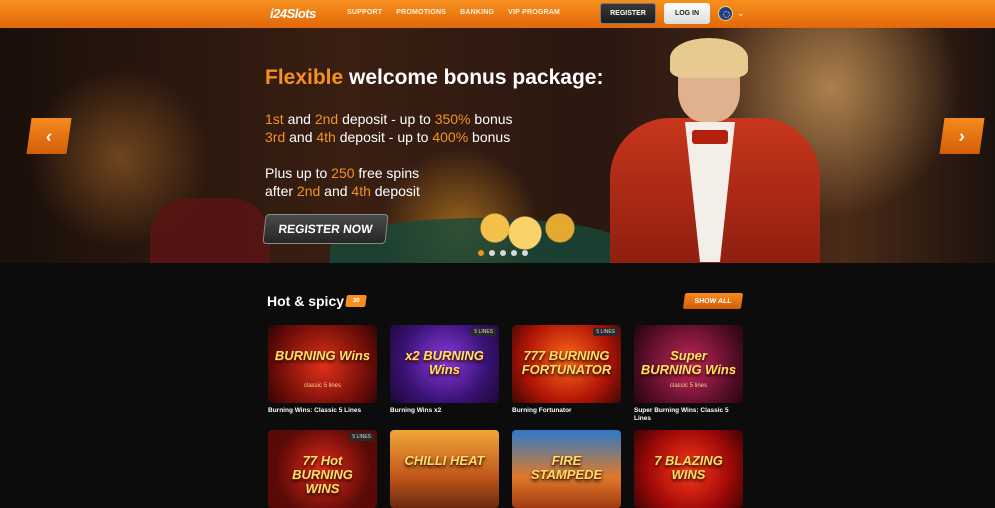  What do you see at coordinates (444, 469) in the screenshot?
I see `game-card: CHILLI HEAT` at bounding box center [444, 469].